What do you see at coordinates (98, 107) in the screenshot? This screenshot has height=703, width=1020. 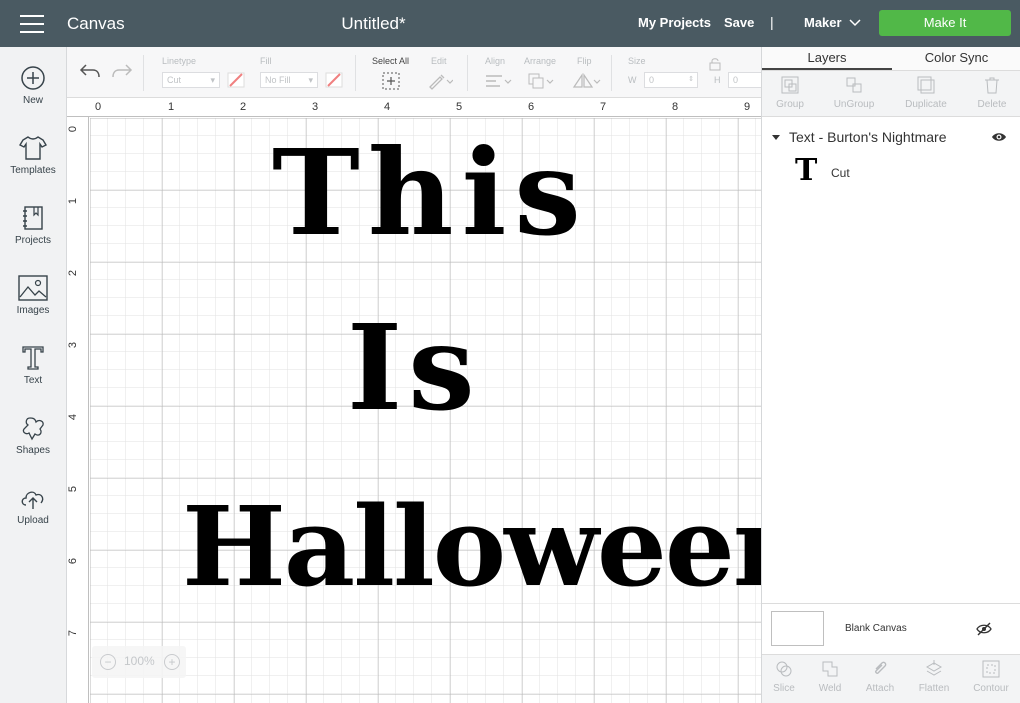 I see `ruler-number: 0` at bounding box center [98, 107].